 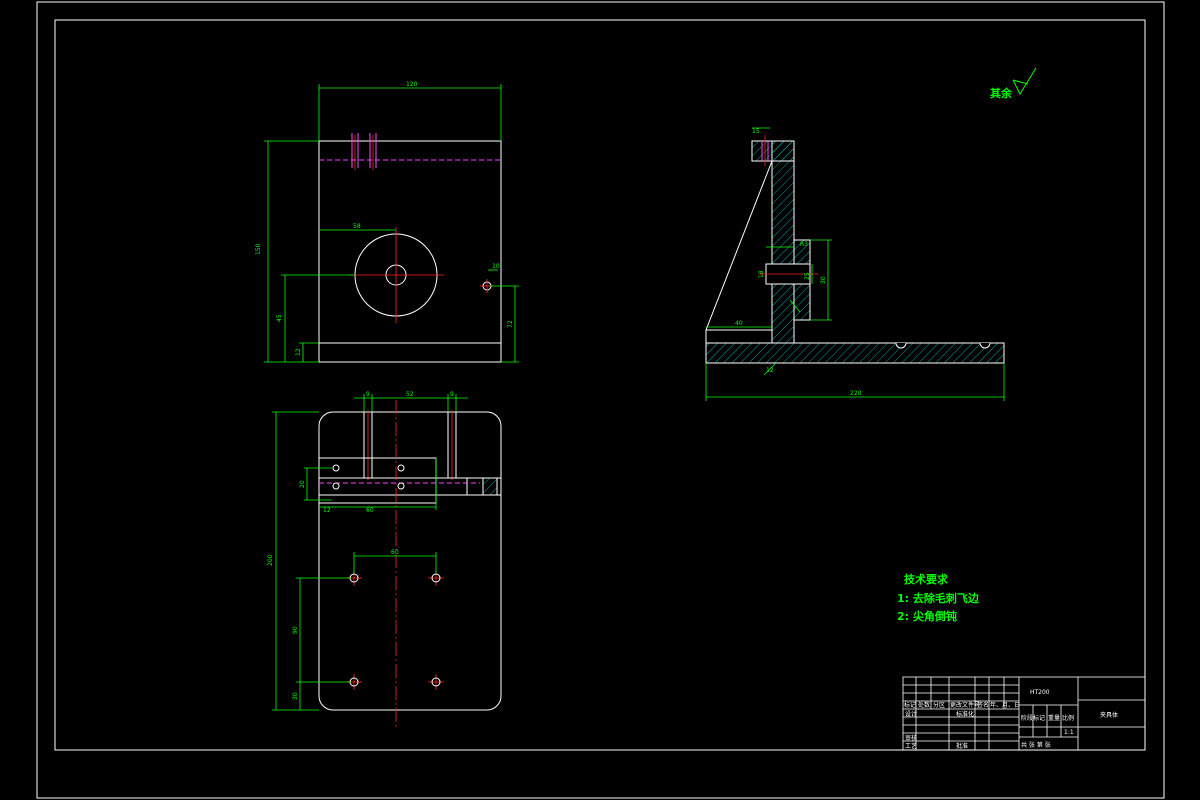 I want to click on dim-bore-offset: 58, so click(x=357, y=226).